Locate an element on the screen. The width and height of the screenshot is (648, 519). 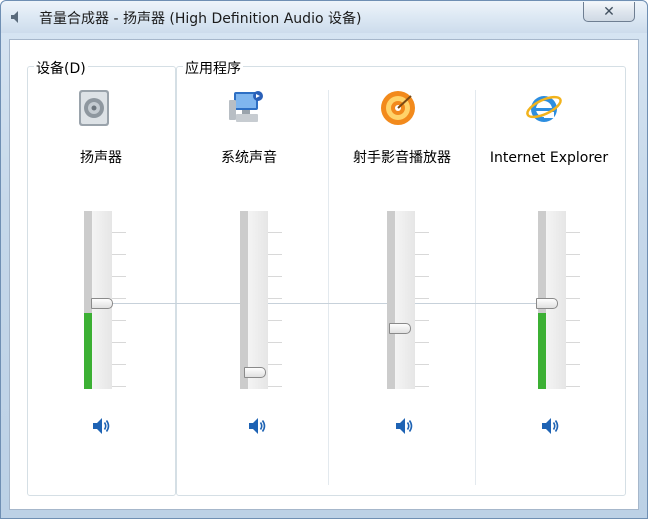
app-name: 射手影音播放器 is located at coordinates (402, 158).